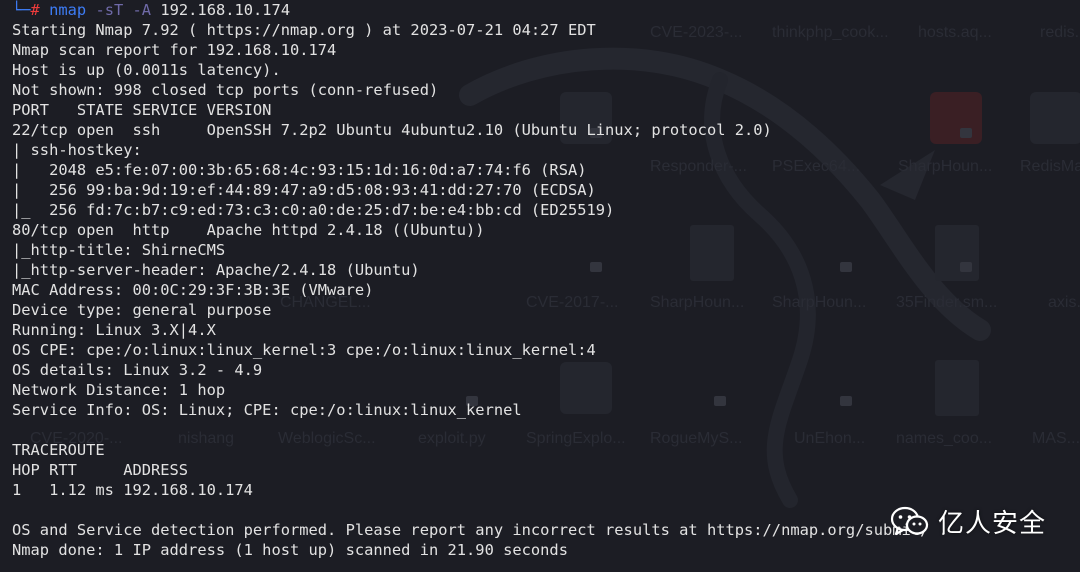 This screenshot has width=1080, height=572. Describe the element at coordinates (119, 390) in the screenshot. I see `terminal-output-line: Network Distance: 1 hop` at that location.